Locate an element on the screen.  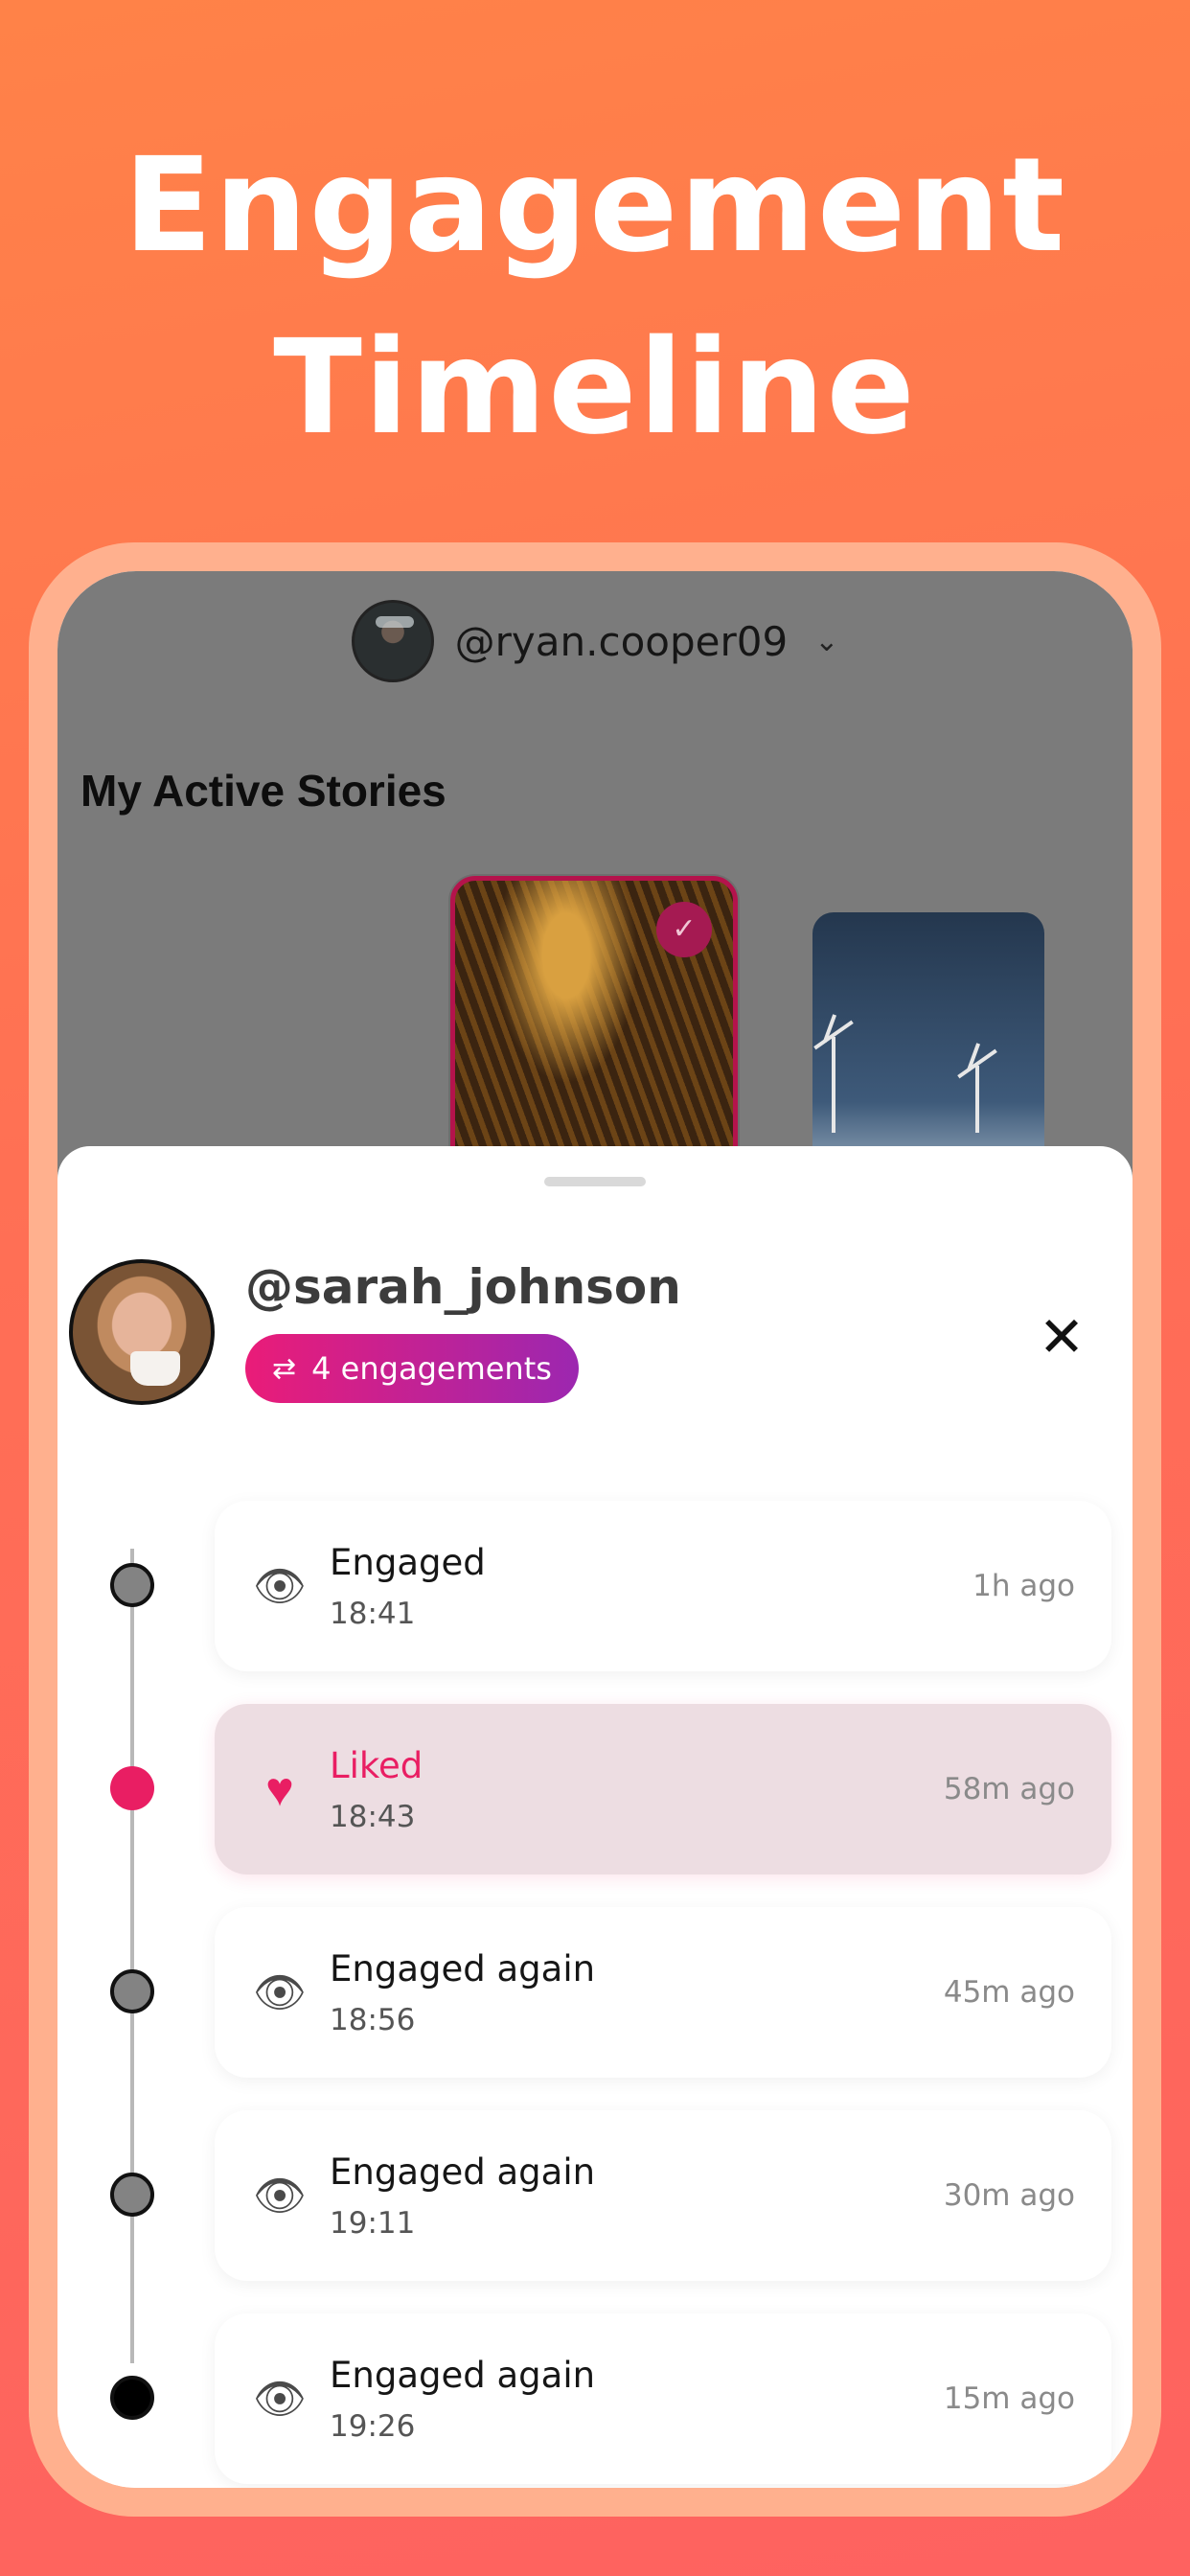
event-ago: 58m ago is located at coordinates (1009, 1789).